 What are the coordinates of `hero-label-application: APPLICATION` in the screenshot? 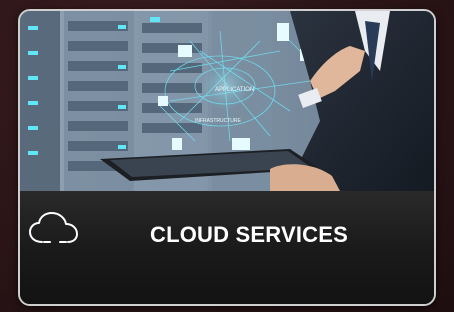 It's located at (234, 90).